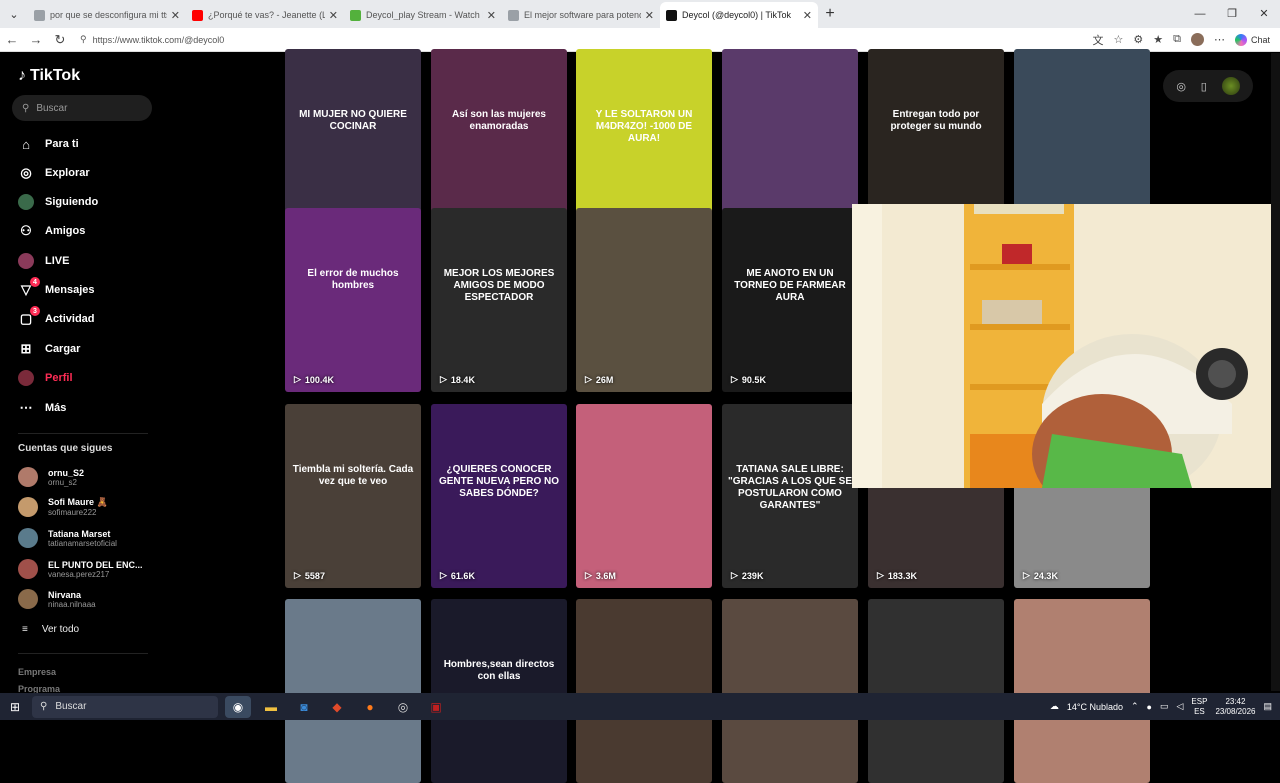 The image size is (1280, 783). Describe the element at coordinates (83, 433) in the screenshot. I see `divider` at that location.